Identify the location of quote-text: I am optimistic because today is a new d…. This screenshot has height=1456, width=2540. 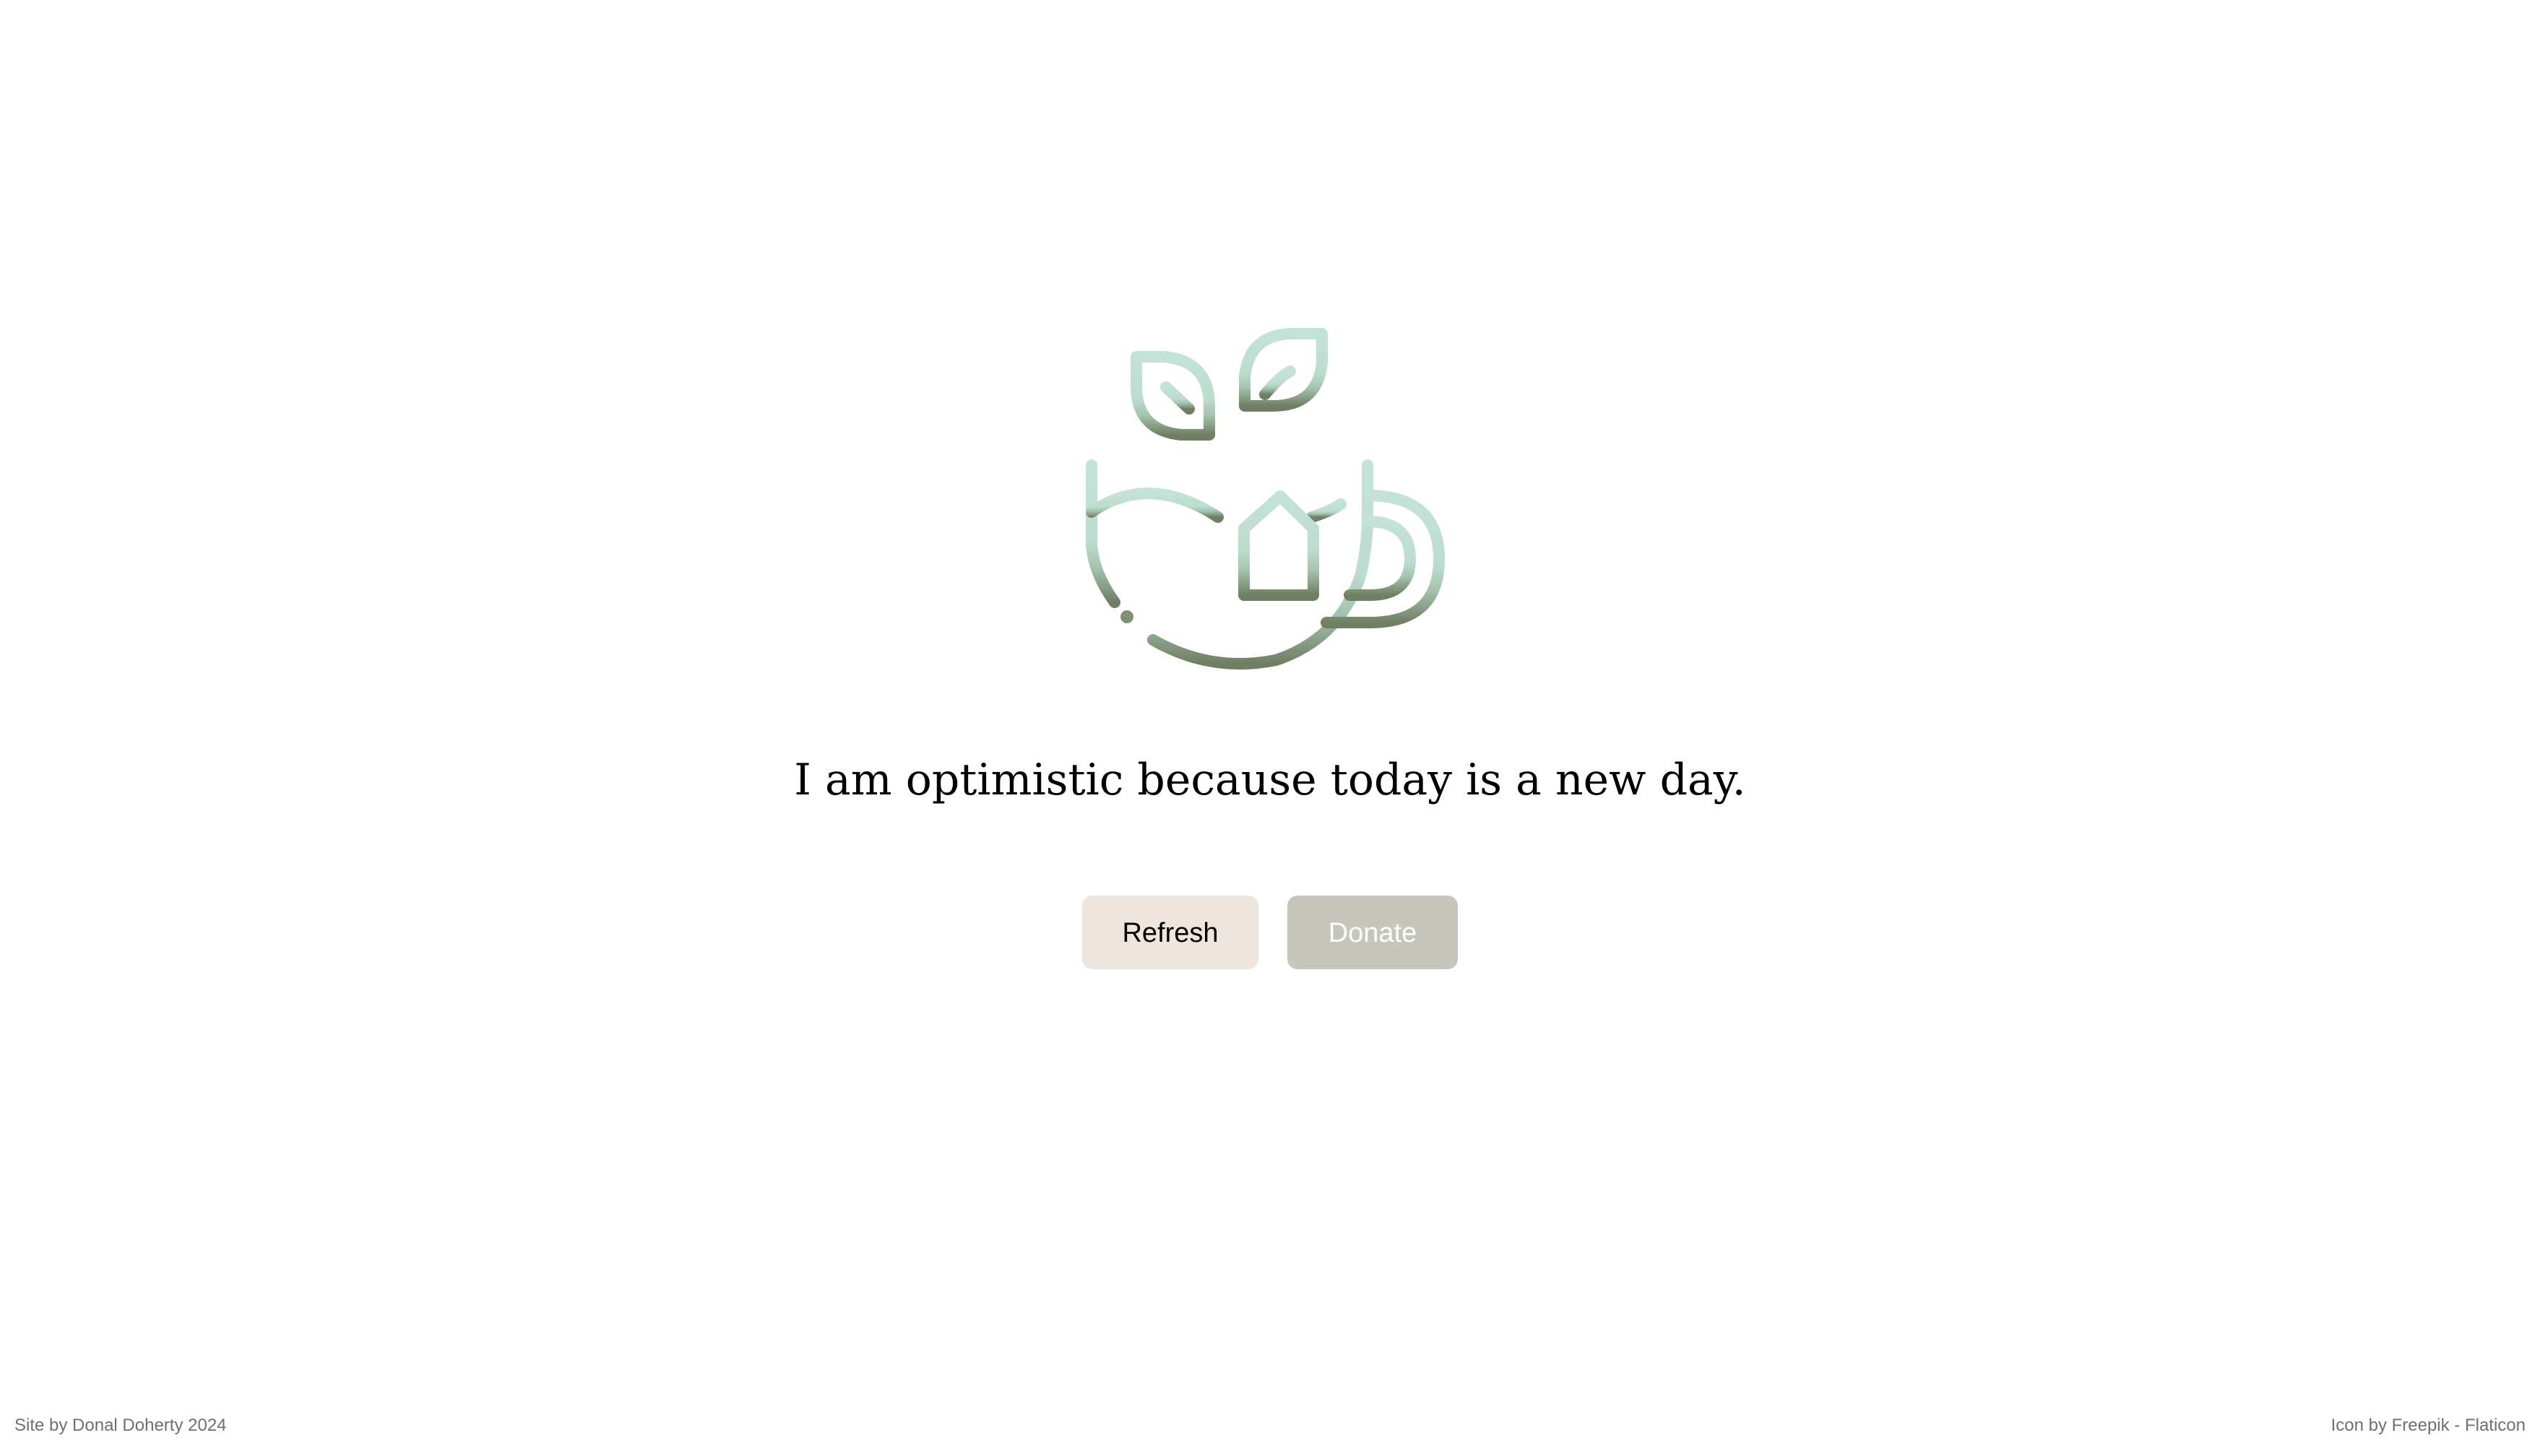
(1270, 780).